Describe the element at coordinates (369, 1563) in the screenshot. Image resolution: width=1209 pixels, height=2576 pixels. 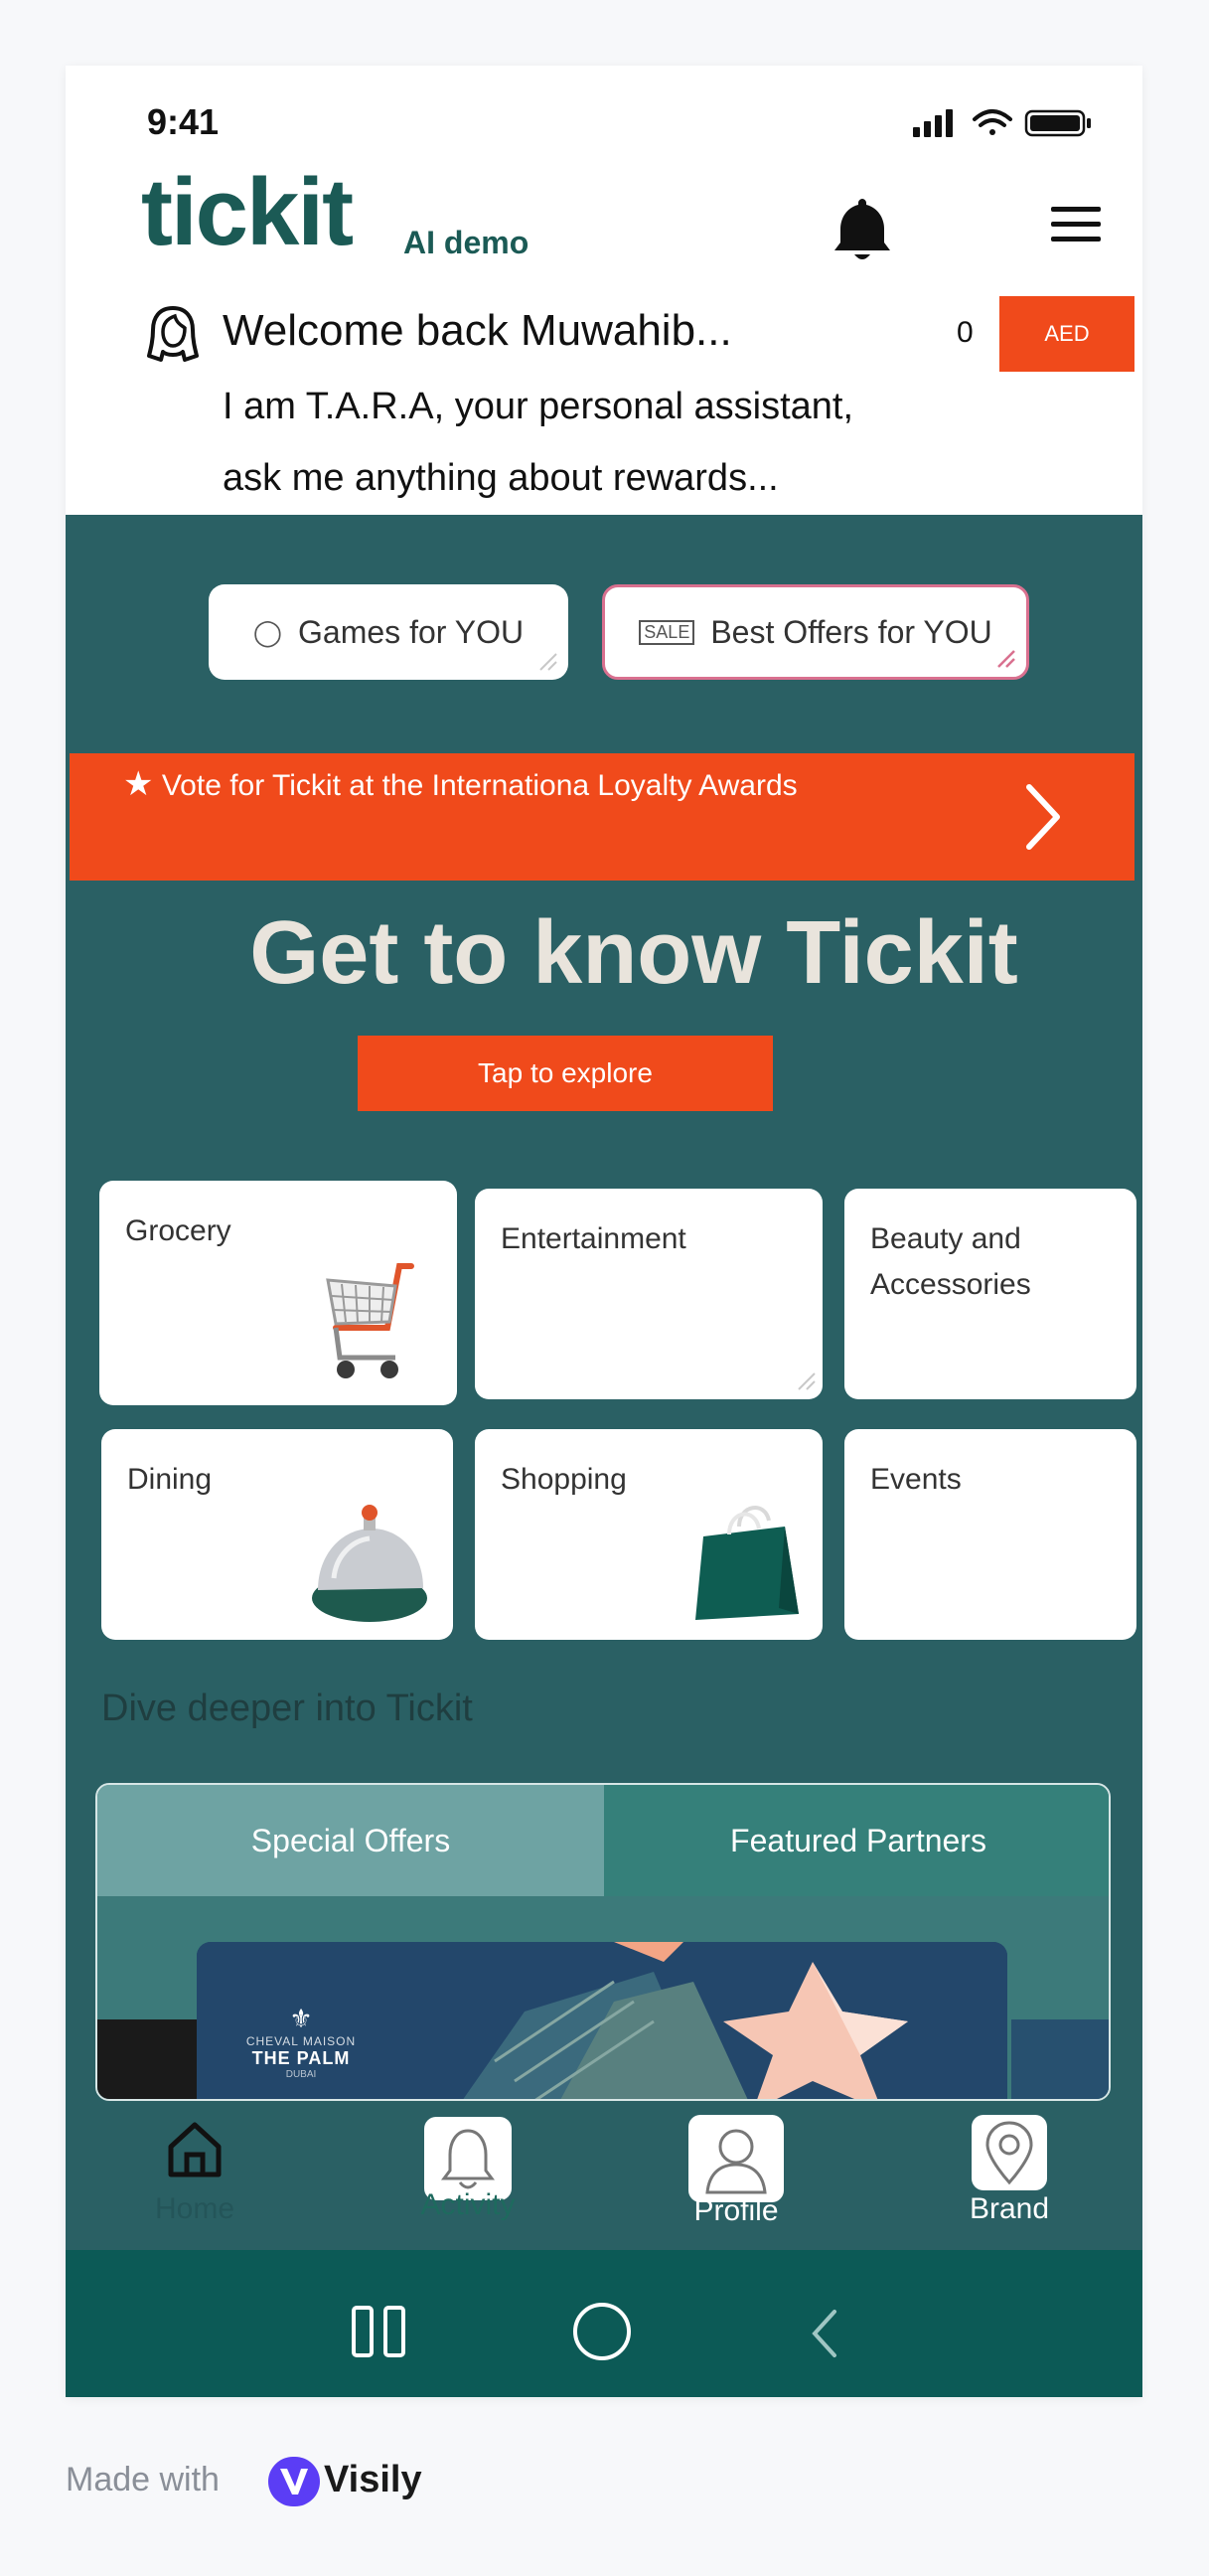
I see `service-bell-icon` at that location.